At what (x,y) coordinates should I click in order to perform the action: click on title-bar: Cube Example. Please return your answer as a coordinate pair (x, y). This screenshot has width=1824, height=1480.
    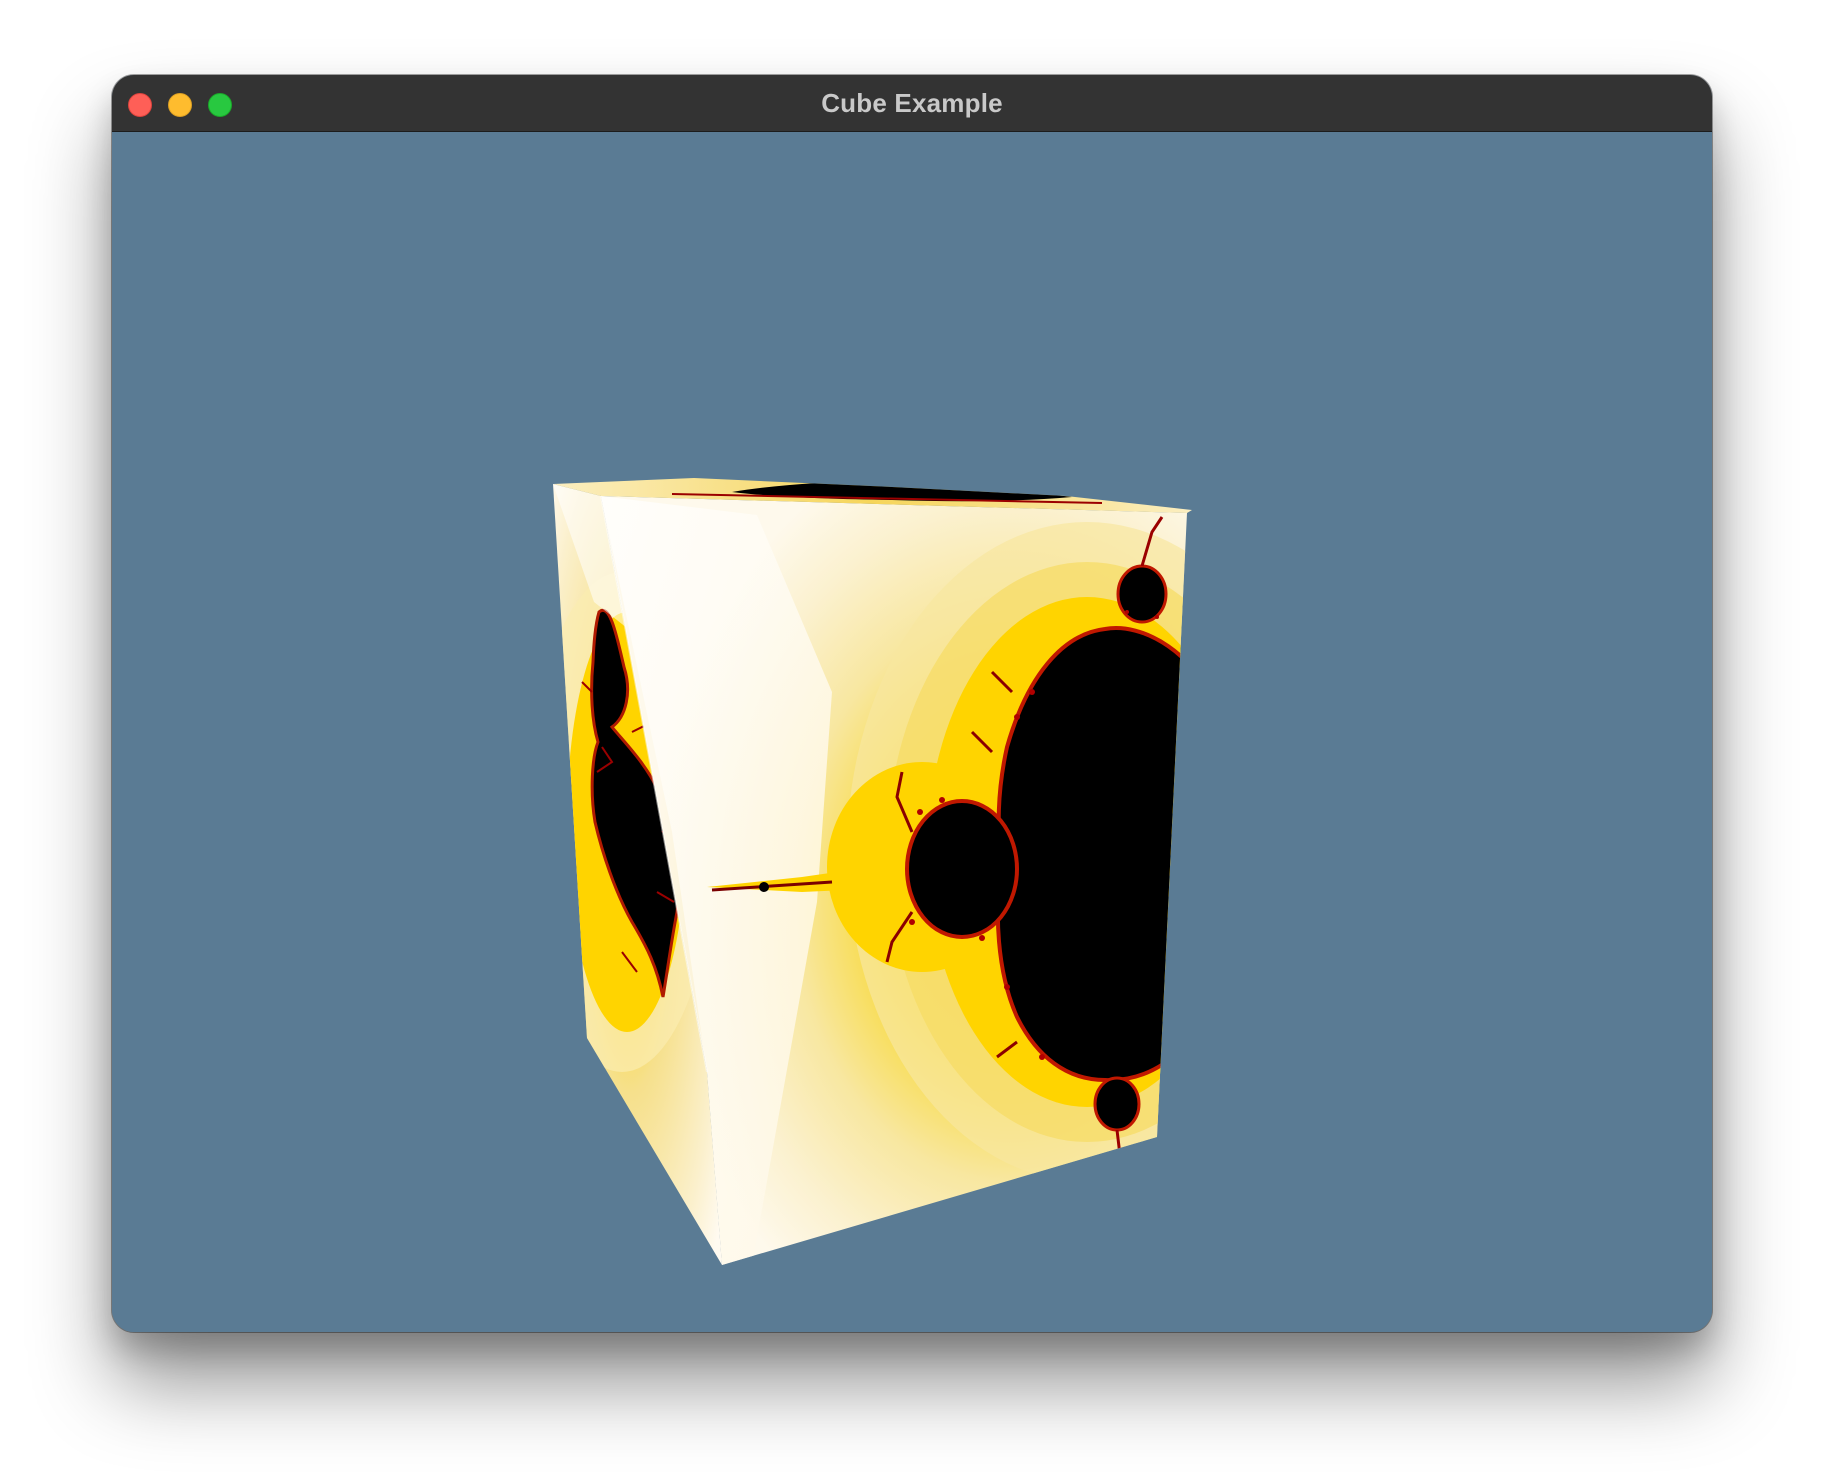
    Looking at the image, I should click on (912, 103).